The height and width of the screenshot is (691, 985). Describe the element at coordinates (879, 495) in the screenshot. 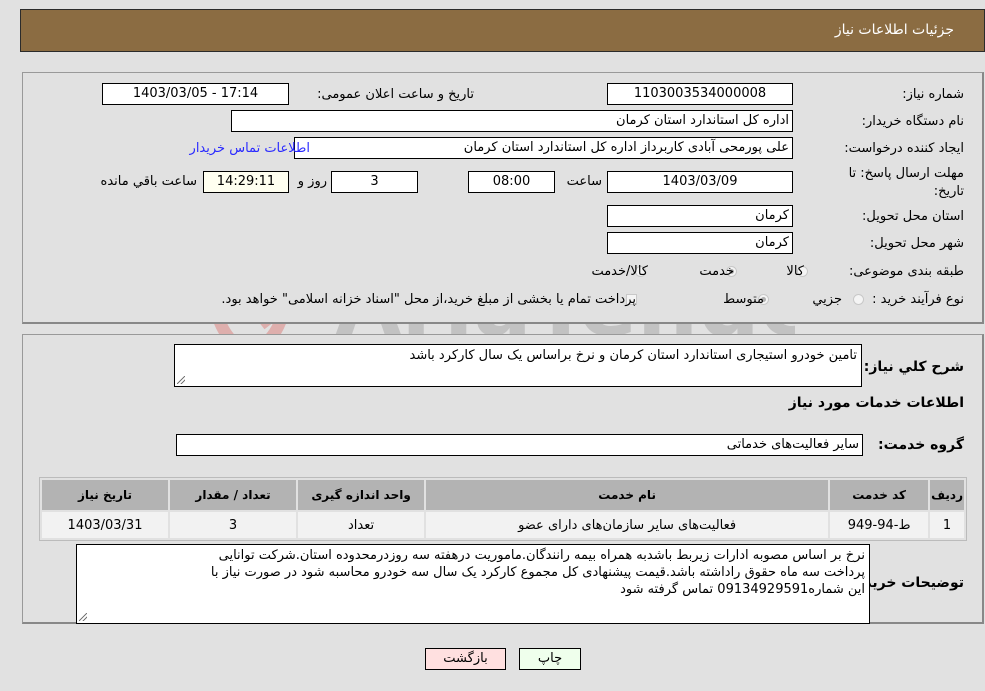

I see `header-service-code: کد خدمت` at that location.